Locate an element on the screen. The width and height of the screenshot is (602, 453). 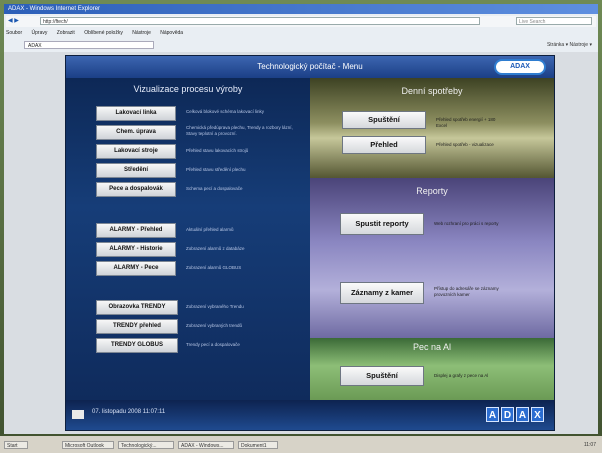
page-title: Technologický počítač - Menu is located at coordinates (310, 67).